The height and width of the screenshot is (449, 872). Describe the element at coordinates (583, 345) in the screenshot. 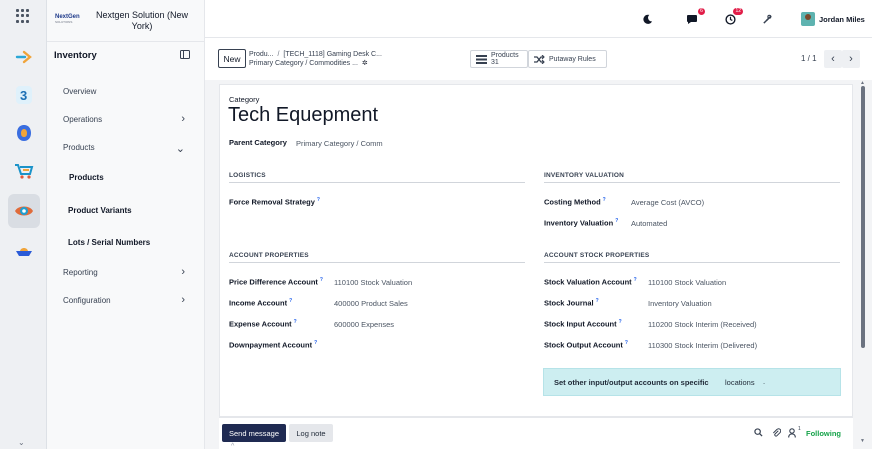

I see `account-label-text: Stock Output Account` at that location.